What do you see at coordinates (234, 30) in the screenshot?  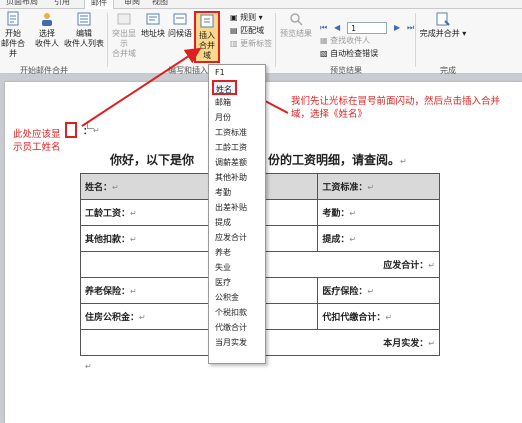 I see `match-fields-icon: ▤` at bounding box center [234, 30].